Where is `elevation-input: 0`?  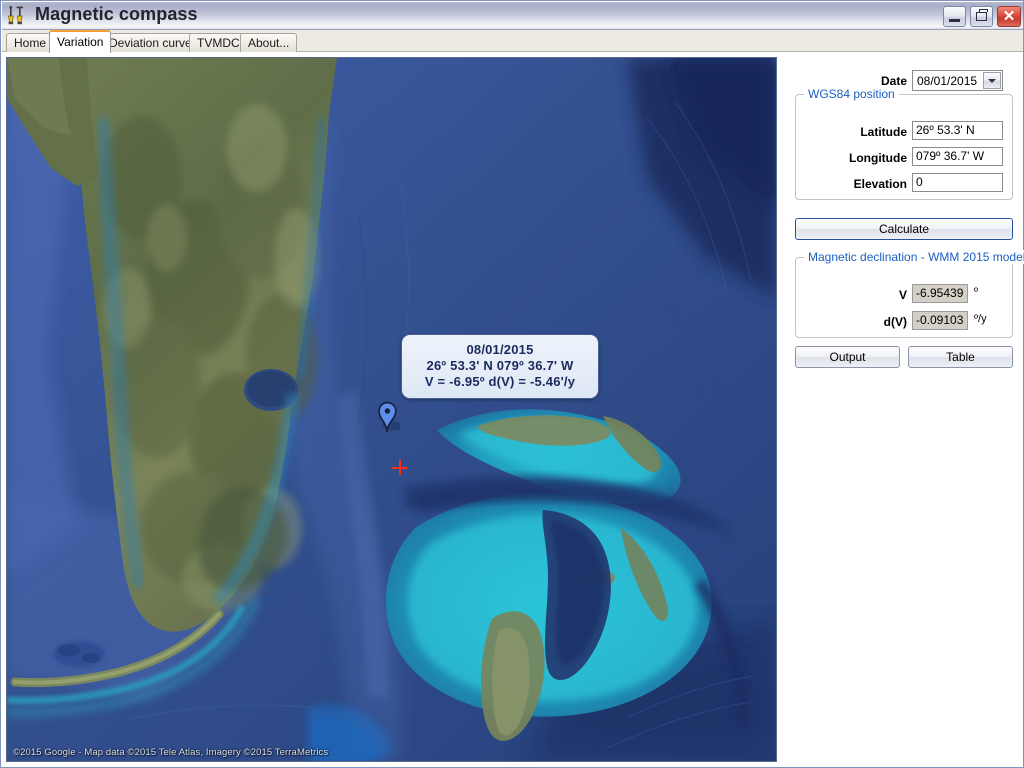
elevation-input: 0 is located at coordinates (957, 182).